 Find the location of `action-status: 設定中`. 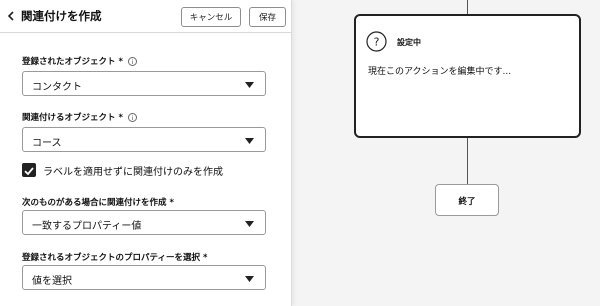

action-status: 設定中 is located at coordinates (409, 42).